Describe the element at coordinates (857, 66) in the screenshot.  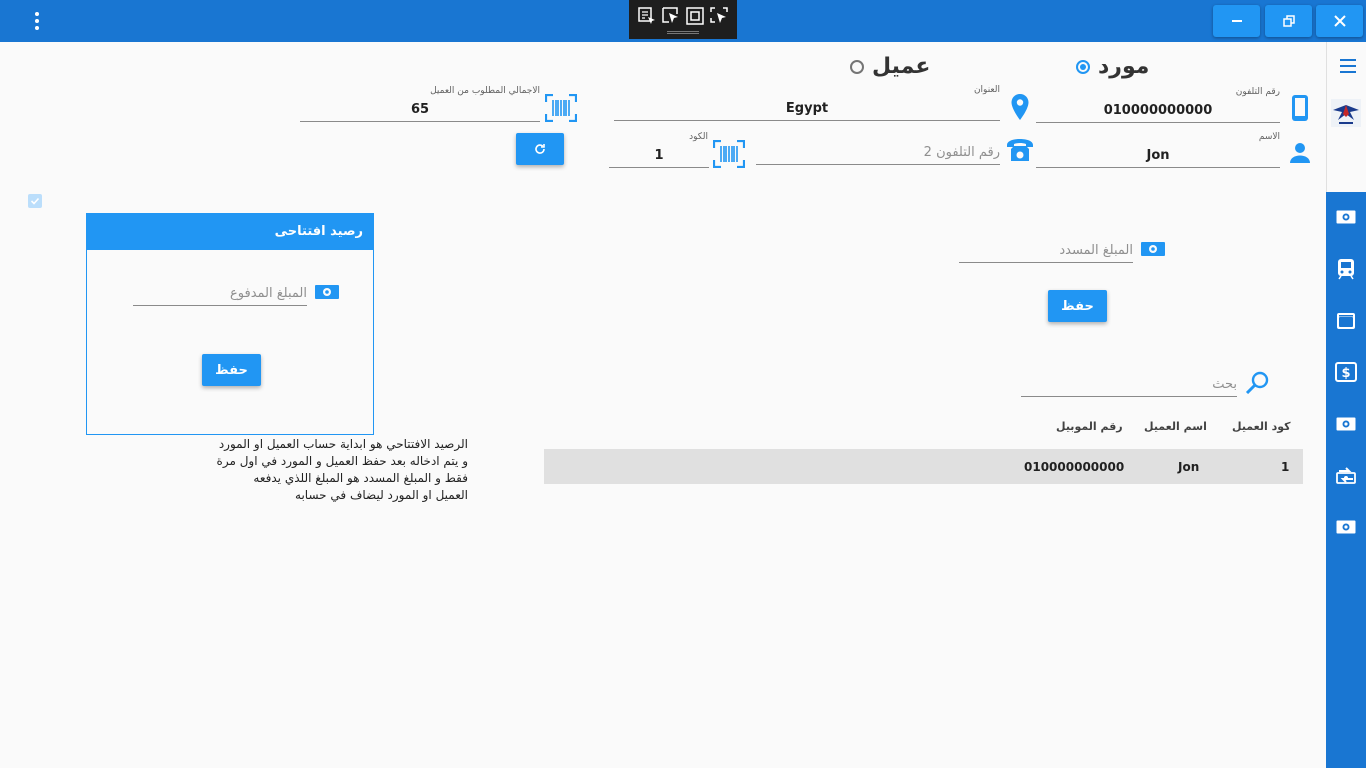
I see `radio-customer-indicator` at that location.